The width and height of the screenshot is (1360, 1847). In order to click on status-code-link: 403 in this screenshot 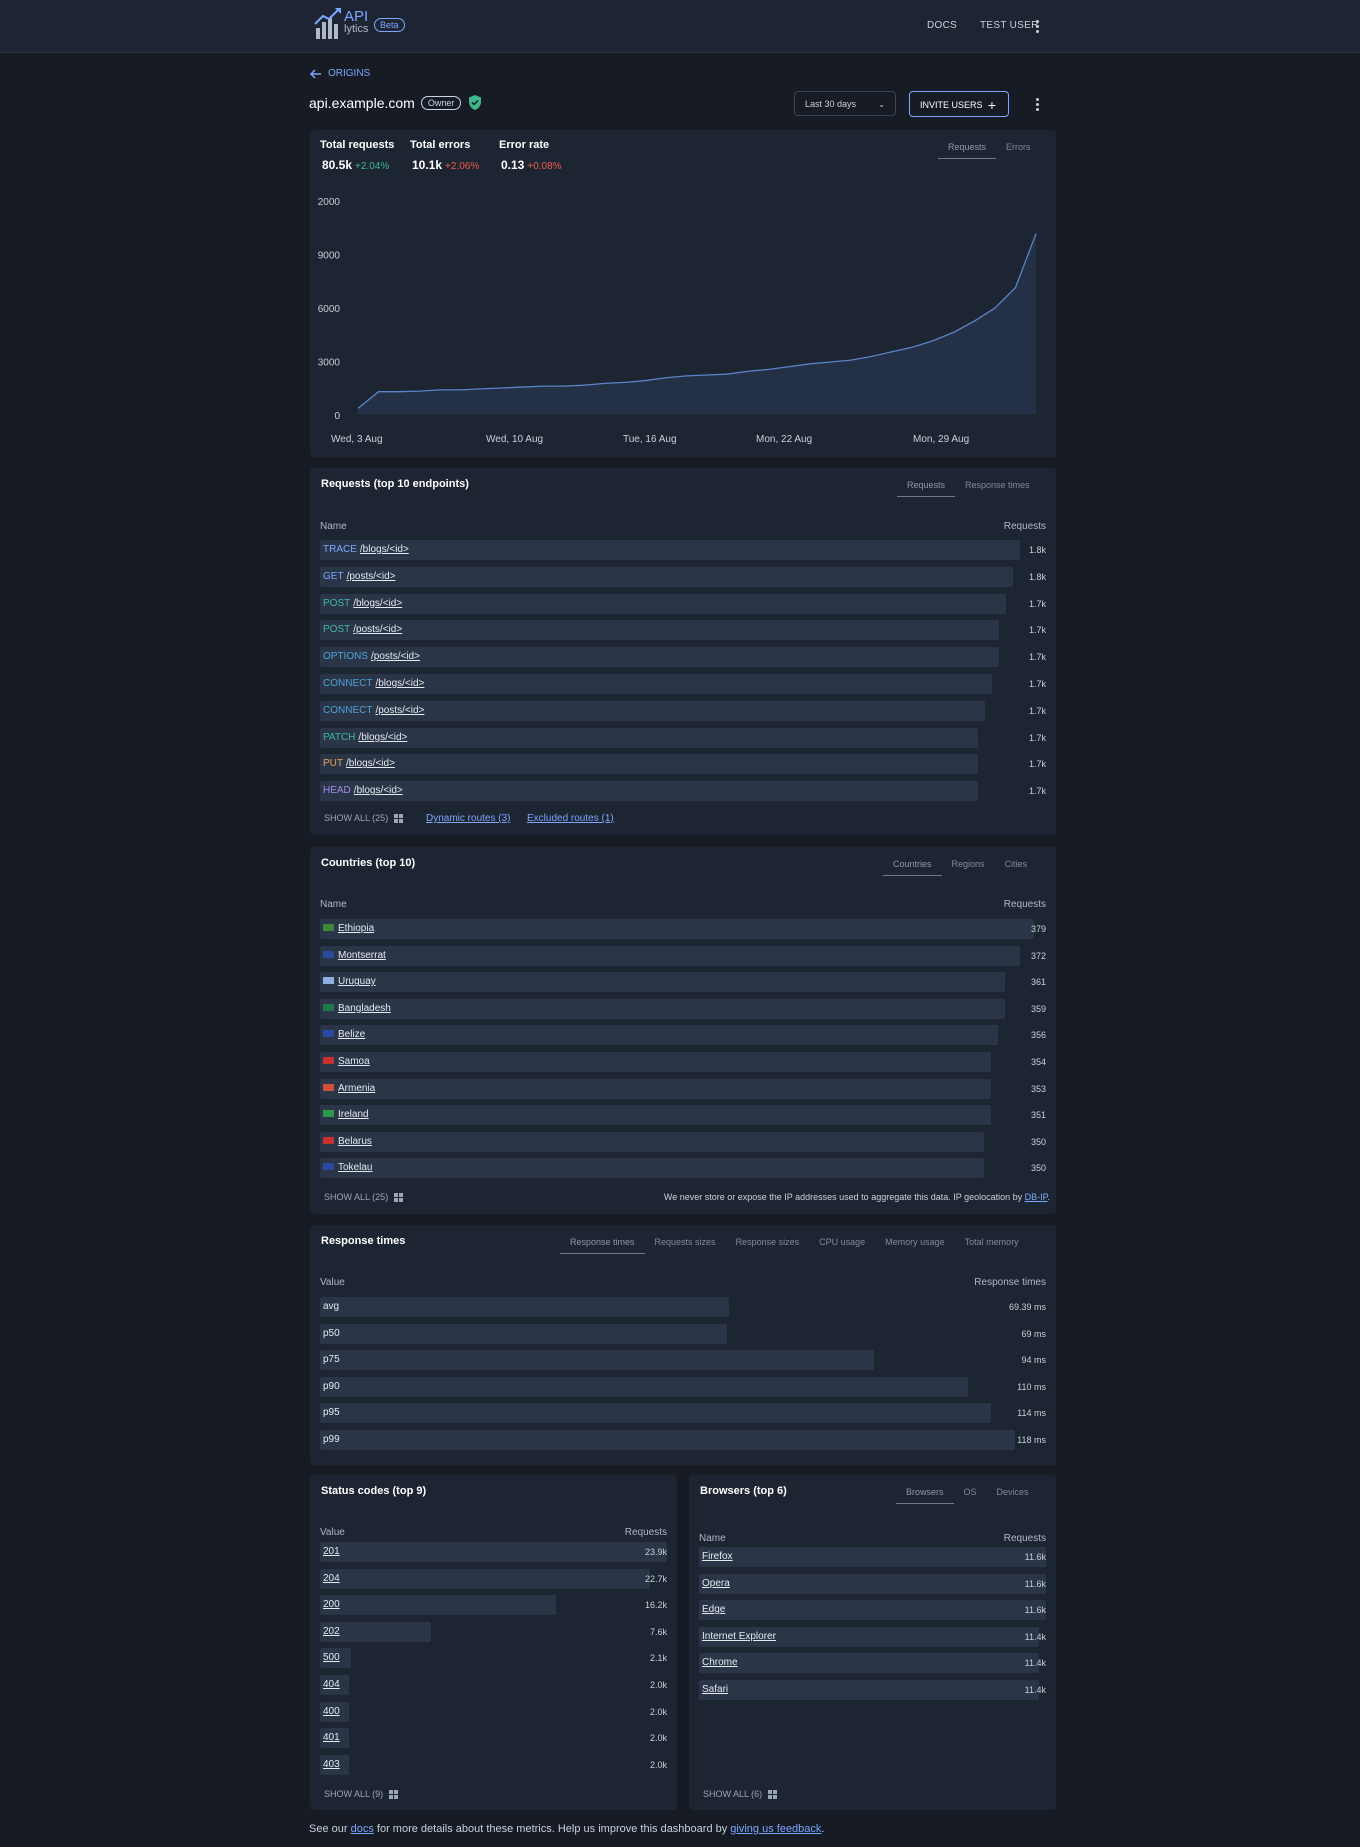, I will do `click(331, 1764)`.